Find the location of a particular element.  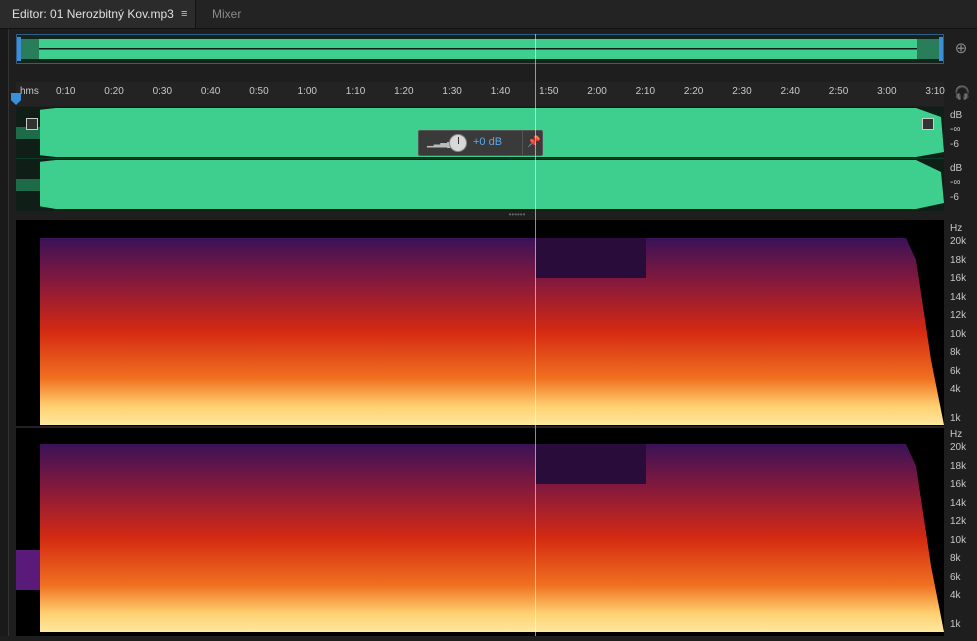

left-panel-edge is located at coordinates (4, 332).